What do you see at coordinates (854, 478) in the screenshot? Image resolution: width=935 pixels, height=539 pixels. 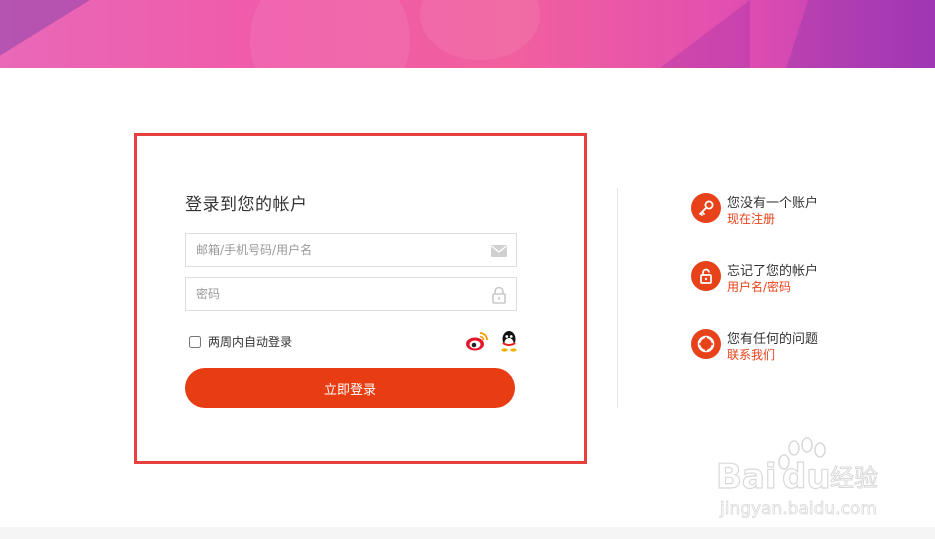 I see `svg-text: 经验` at bounding box center [854, 478].